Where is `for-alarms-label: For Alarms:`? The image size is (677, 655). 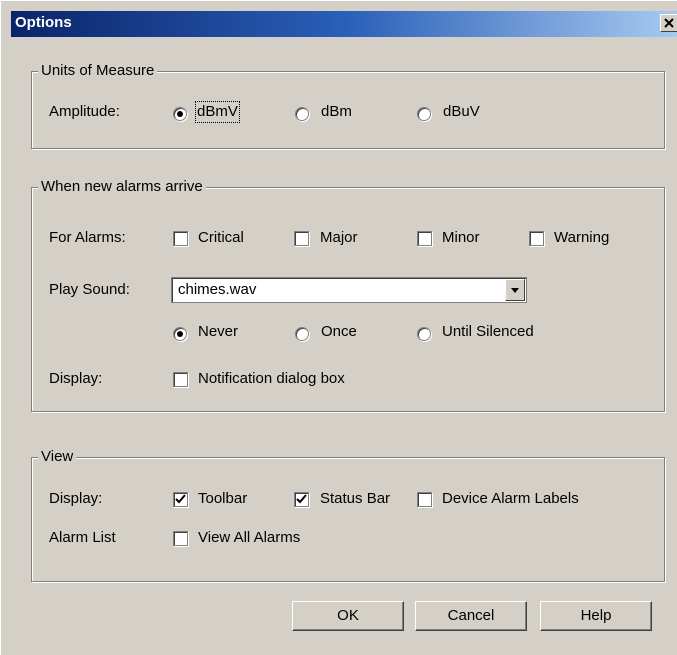
for-alarms-label: For Alarms: is located at coordinates (87, 237).